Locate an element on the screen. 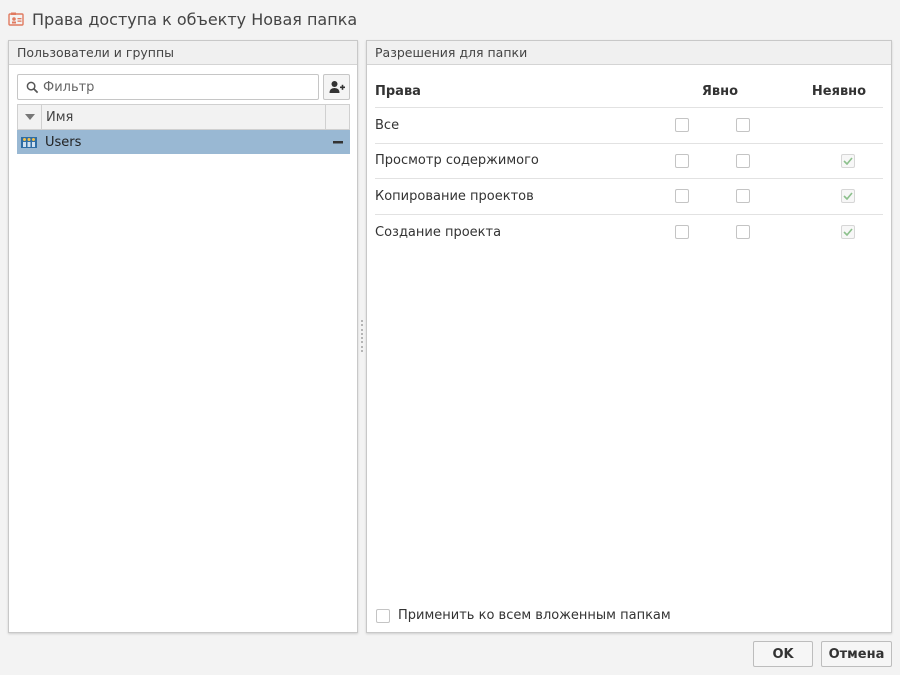 This screenshot has width=900, height=675. grid-header: Имя is located at coordinates (183, 117).